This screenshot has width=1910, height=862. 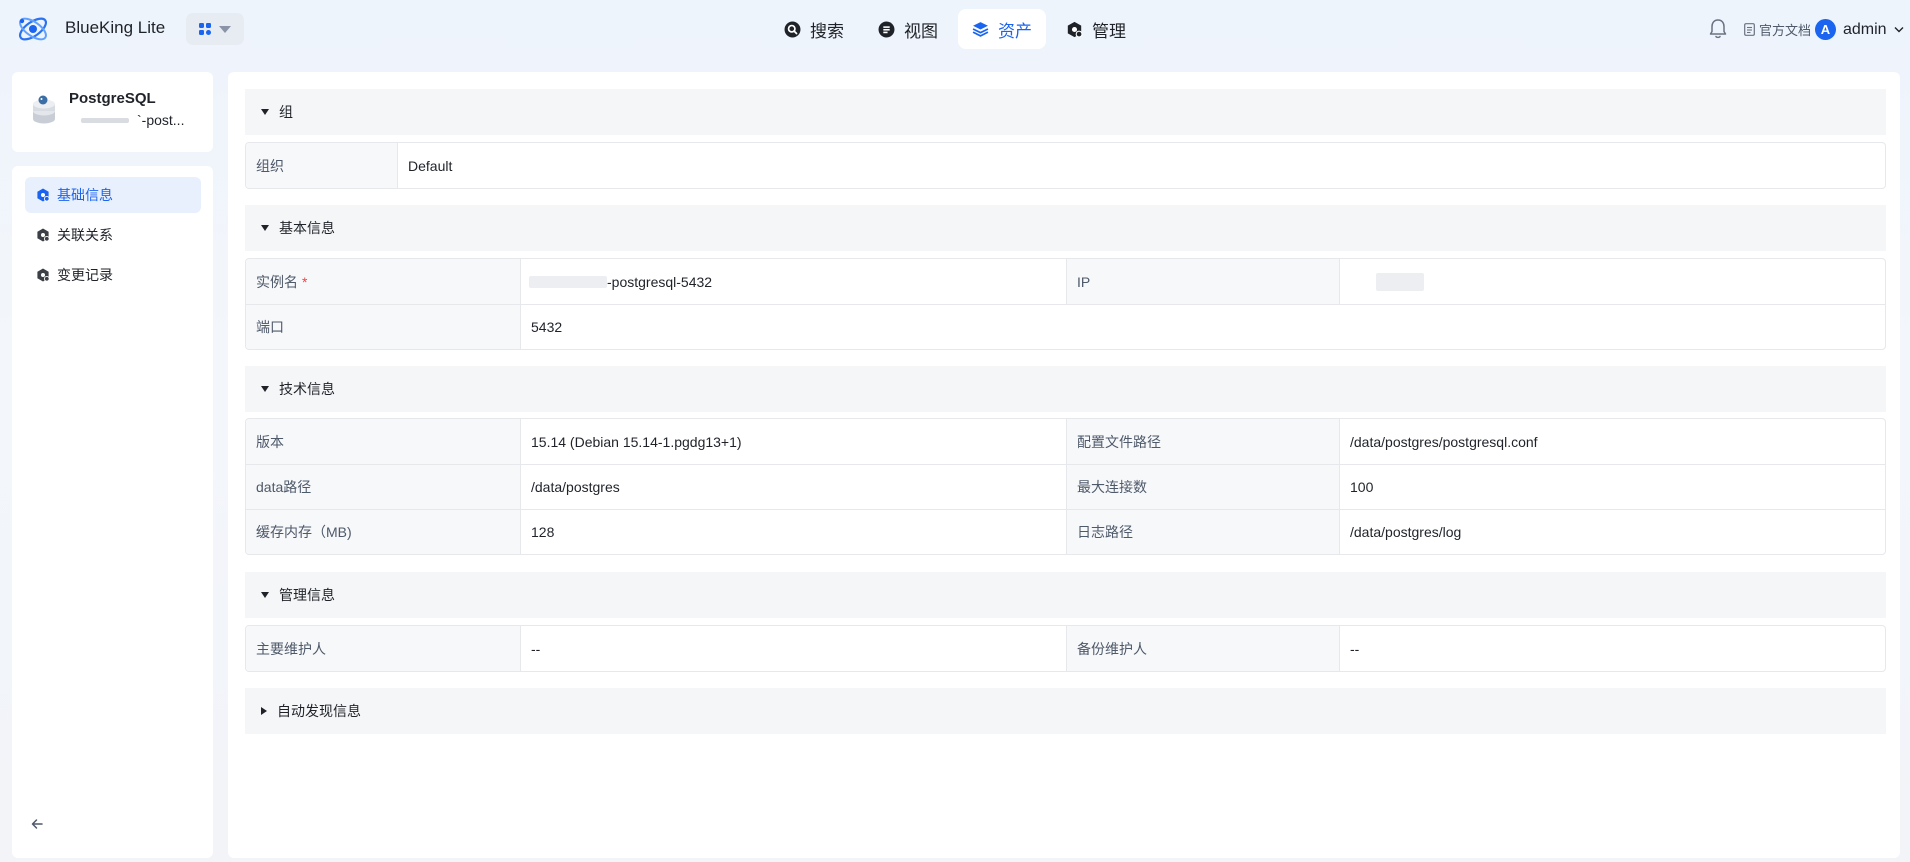 I want to click on app-switcher, so click(x=215, y=29).